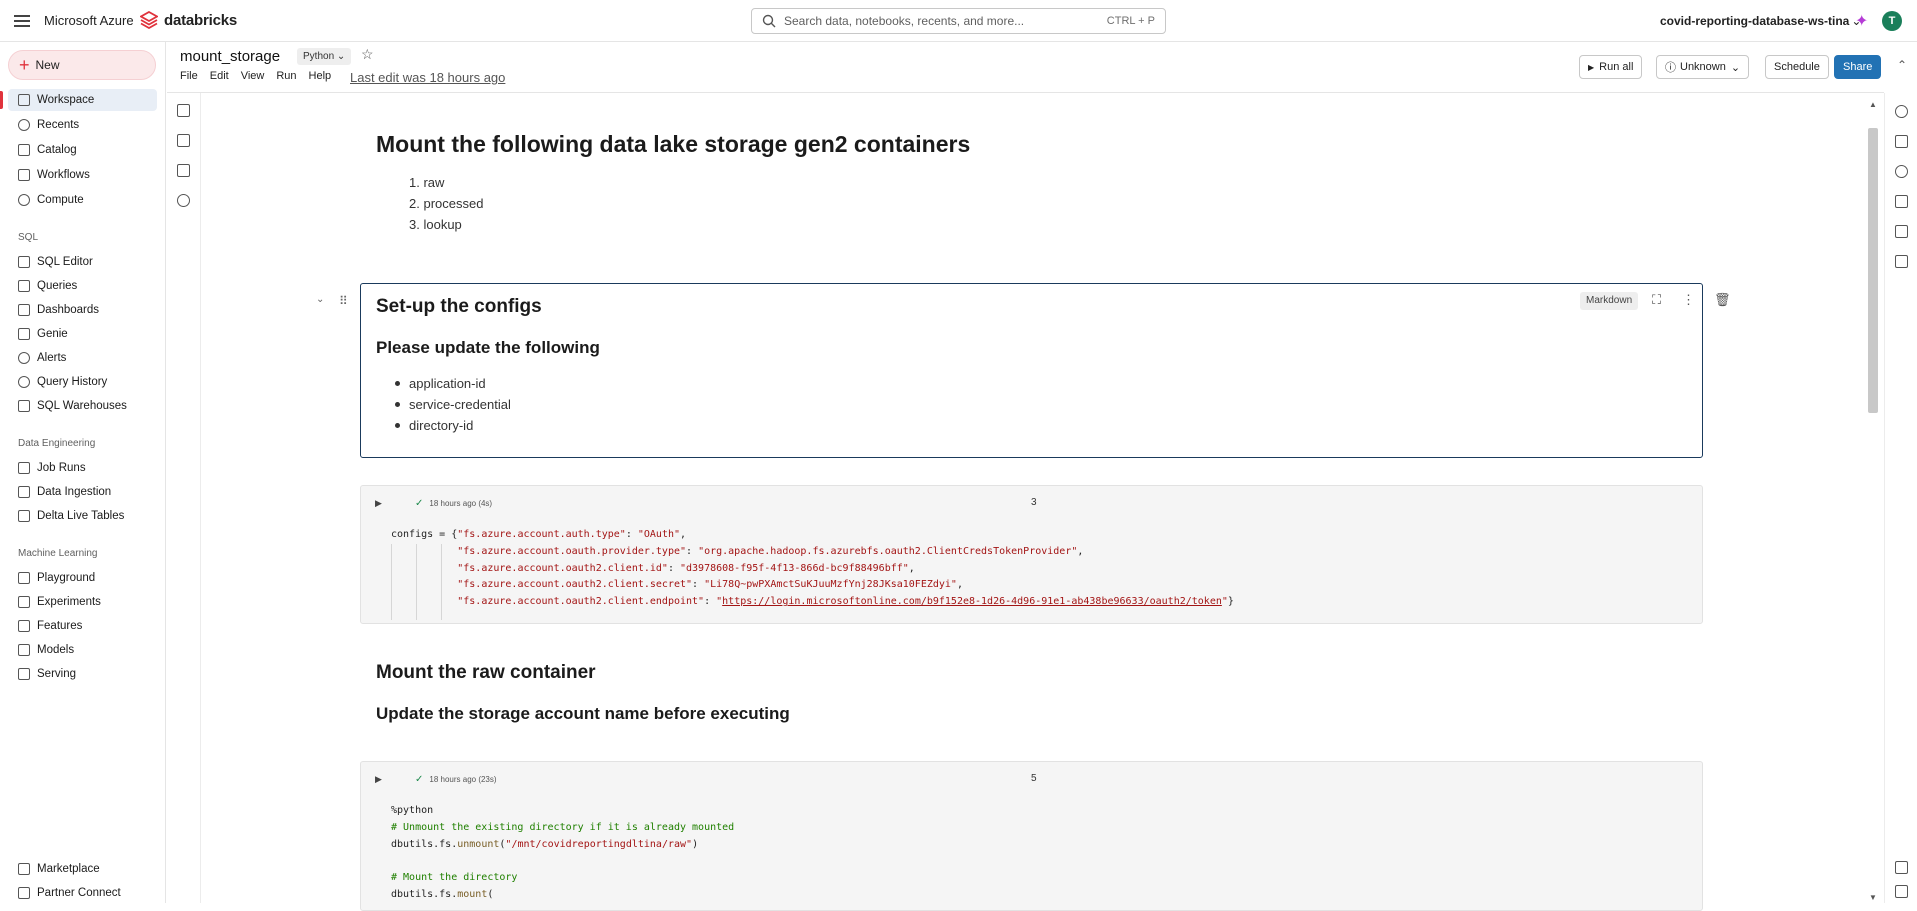  What do you see at coordinates (460, 404) in the screenshot?
I see `list-item-text: service-credential` at bounding box center [460, 404].